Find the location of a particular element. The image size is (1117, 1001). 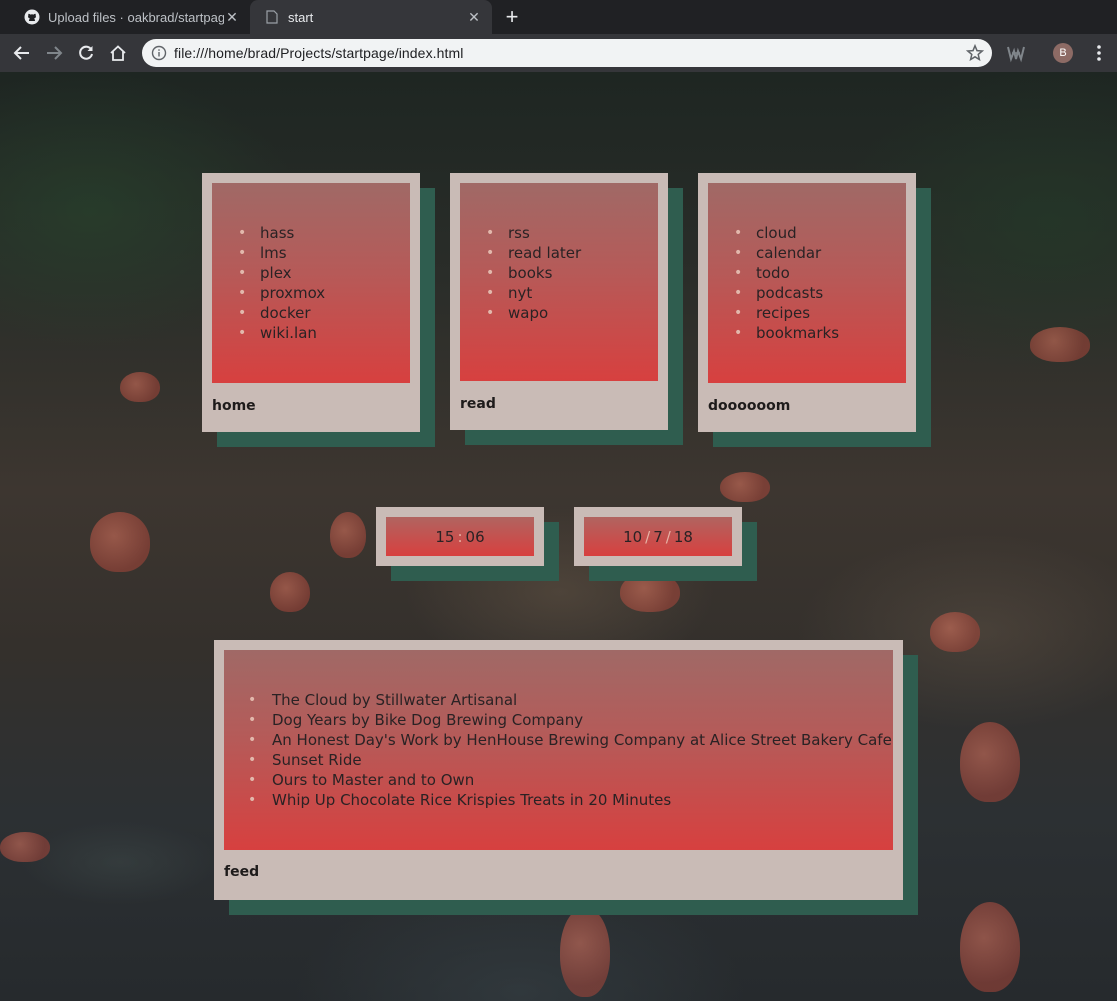

link-podcasts: podcasts is located at coordinates (820, 293).